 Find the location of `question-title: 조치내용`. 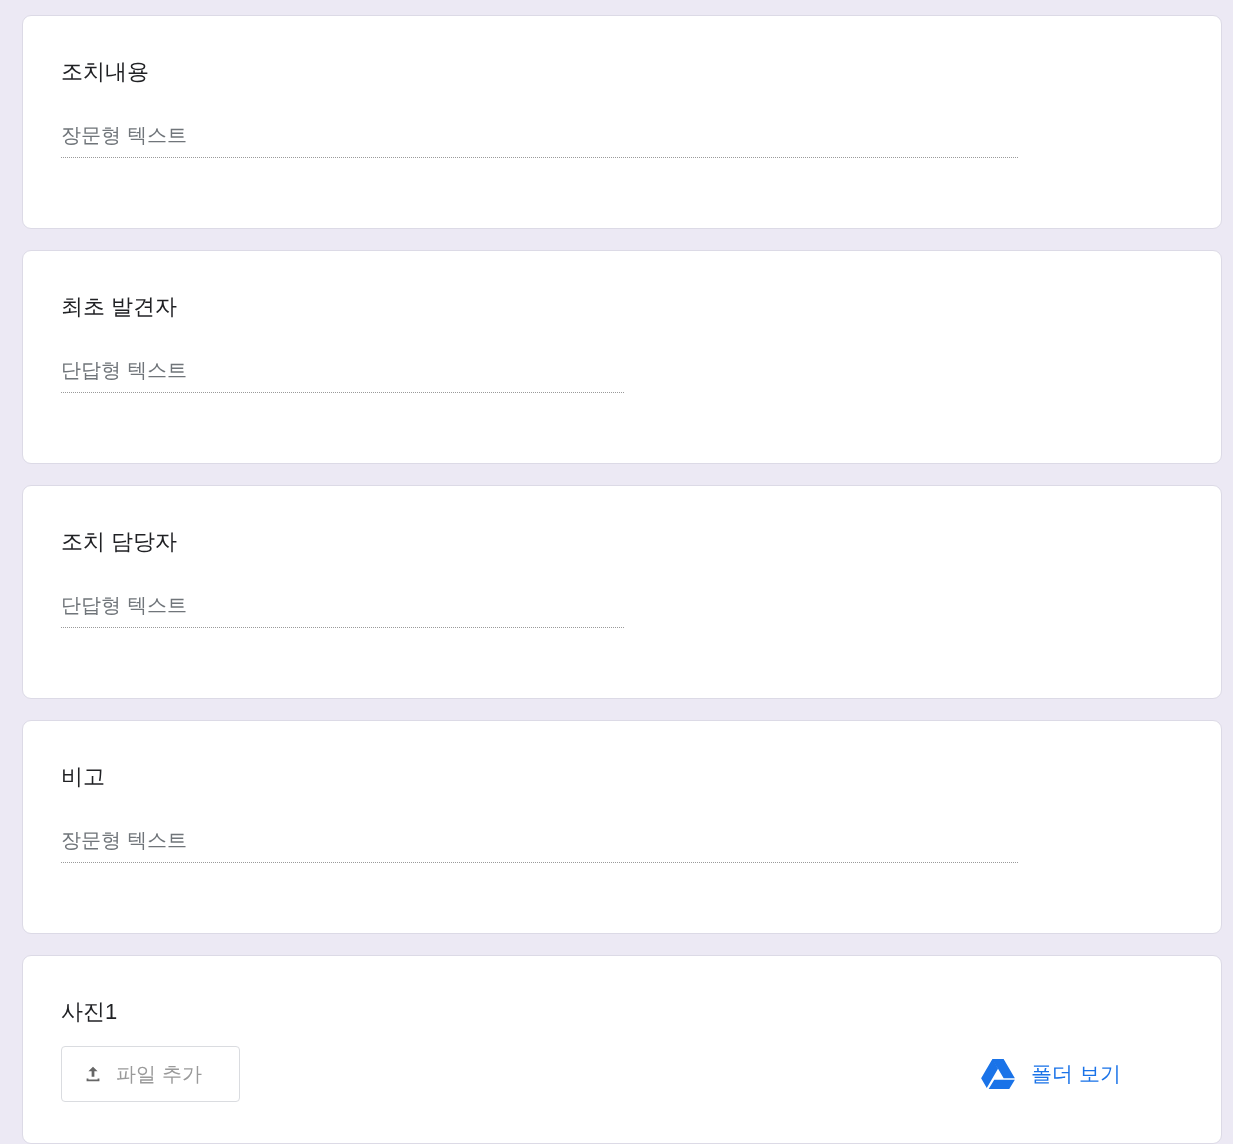

question-title: 조치내용 is located at coordinates (105, 72).